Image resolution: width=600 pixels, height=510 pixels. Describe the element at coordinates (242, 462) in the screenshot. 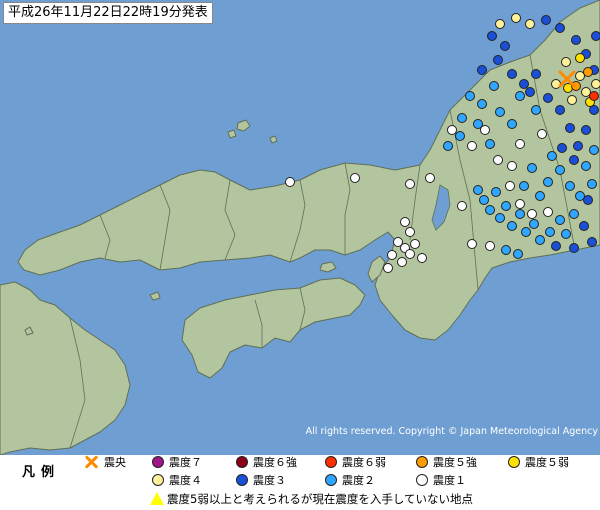

I see `shindo-6plus-dot-icon` at that location.